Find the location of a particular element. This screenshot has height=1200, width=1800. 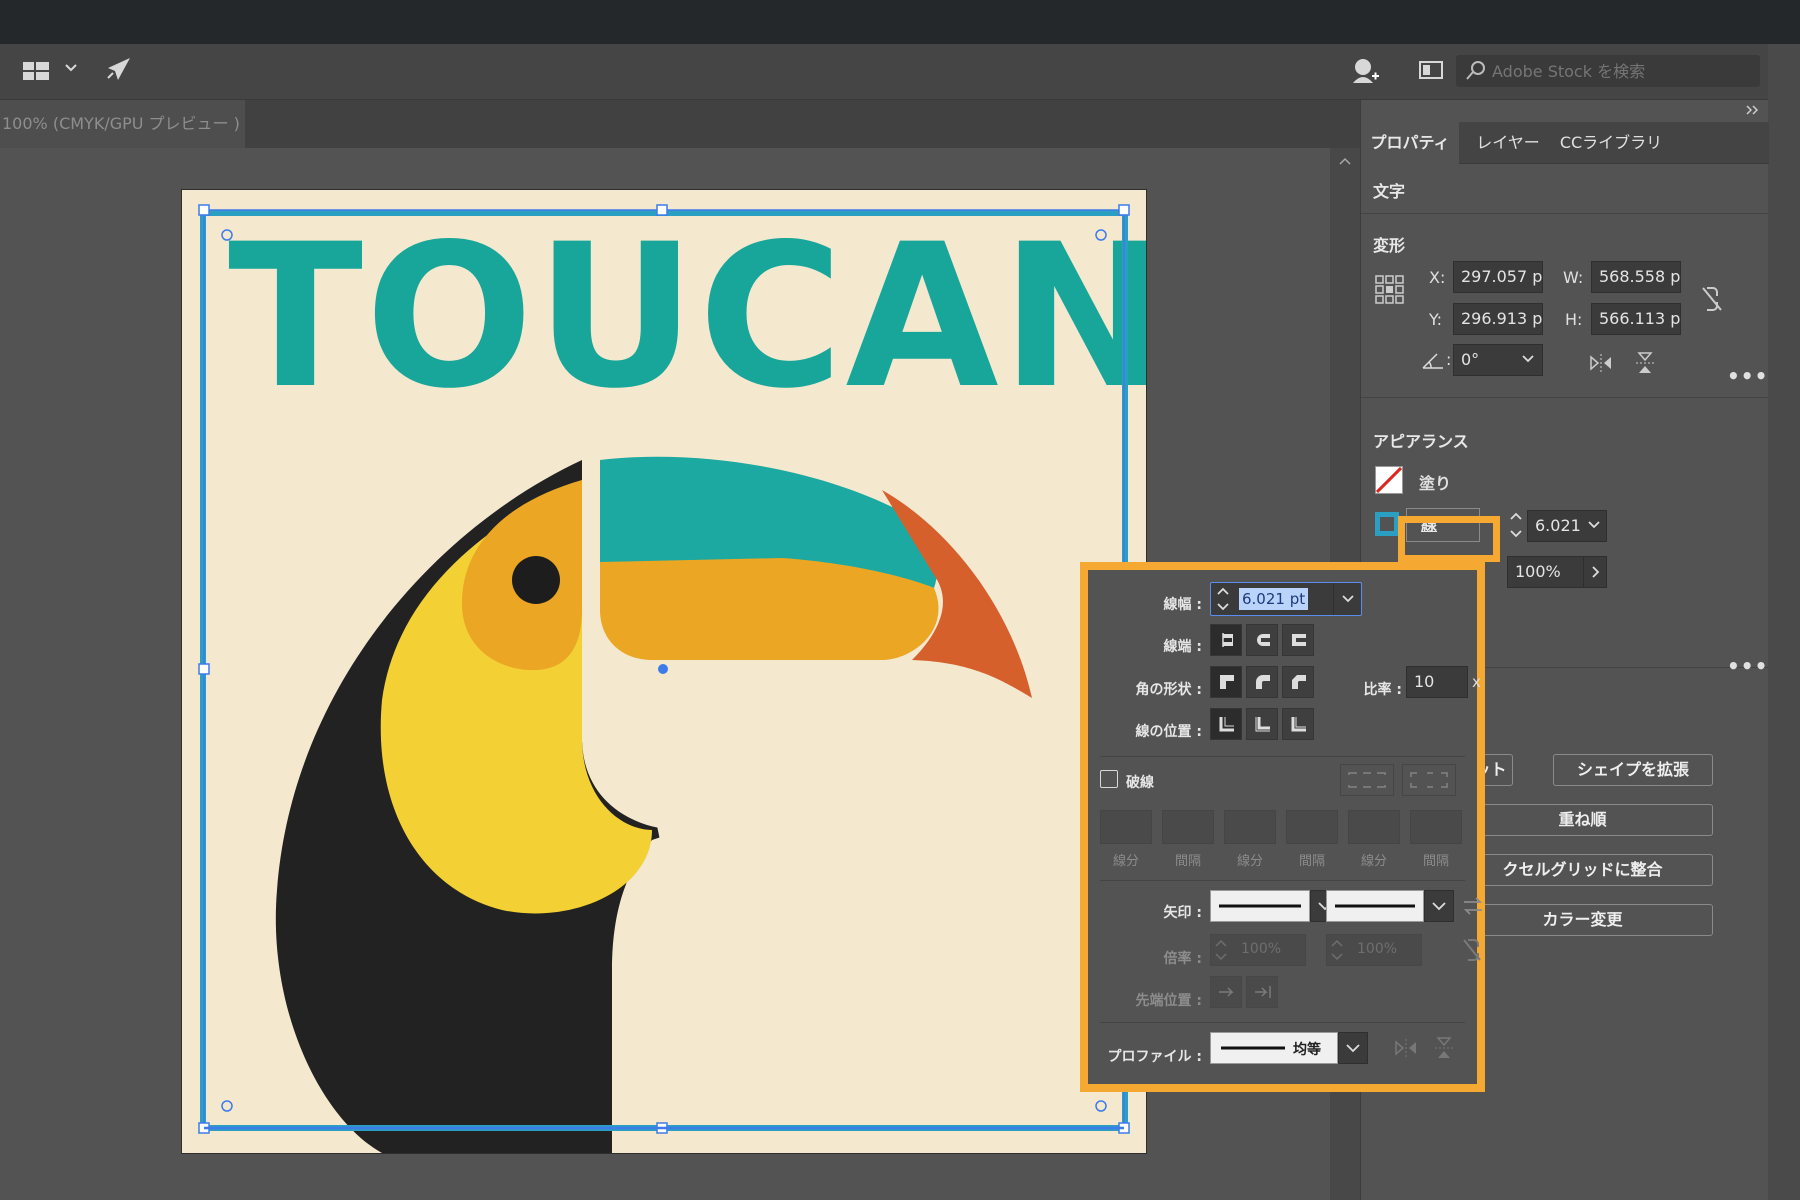

projecting-cap-button is located at coordinates (1298, 640).